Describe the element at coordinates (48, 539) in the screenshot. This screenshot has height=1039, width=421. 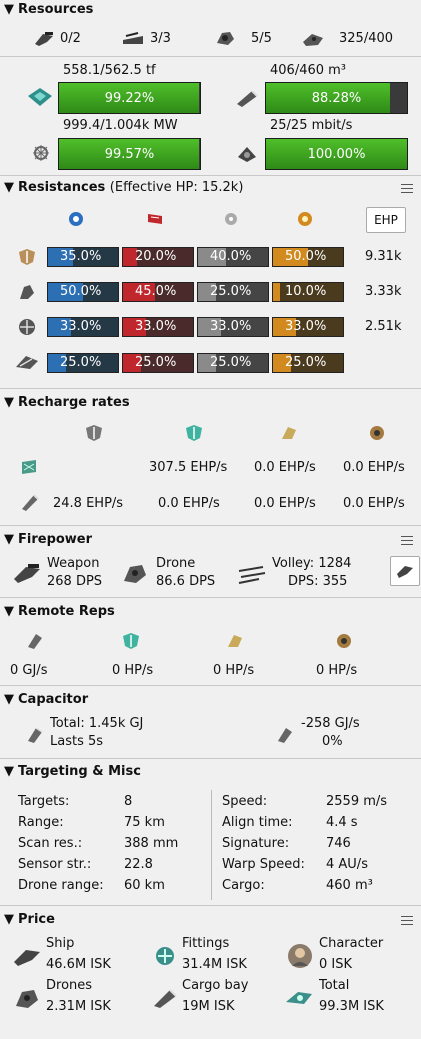
I see `firepower-header: ▼ Firepower` at that location.